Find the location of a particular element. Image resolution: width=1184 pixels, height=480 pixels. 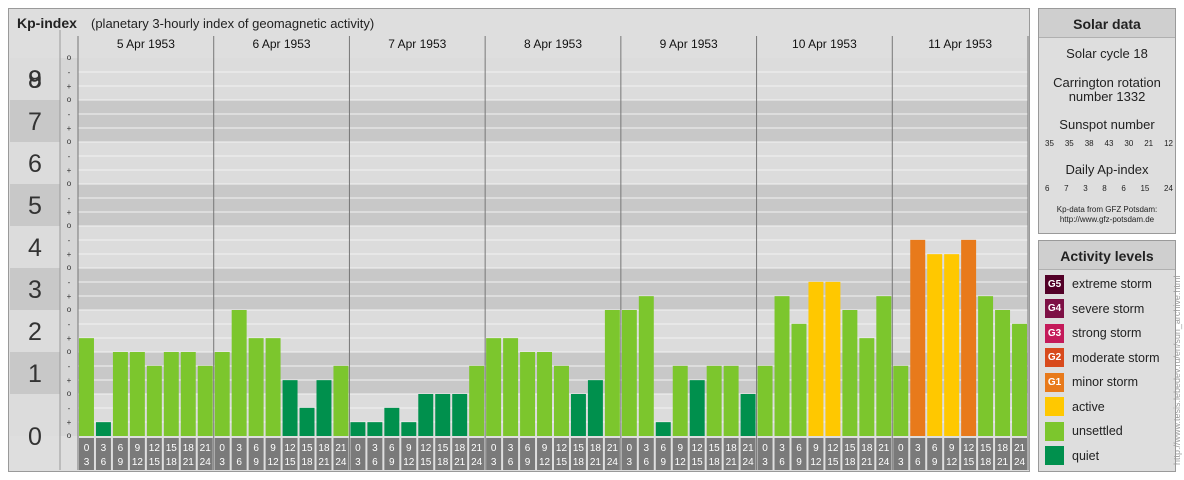

time-end-label: 18 is located at coordinates (986, 462).